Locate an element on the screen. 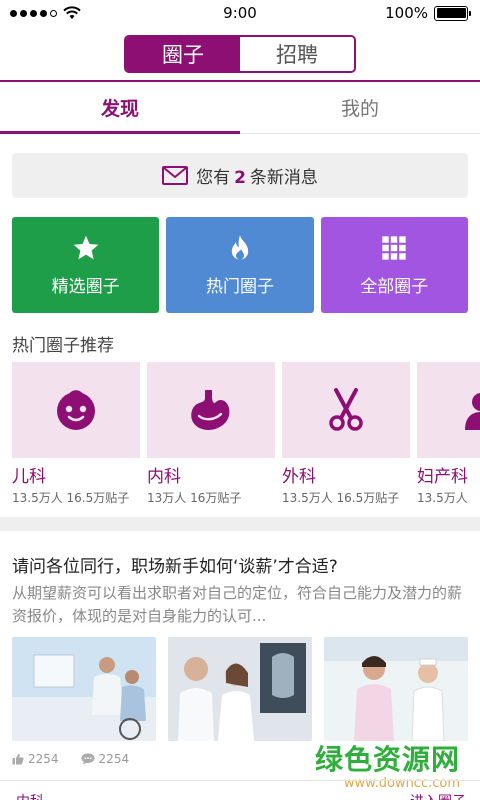  likes-stat: 2254 is located at coordinates (35, 759).